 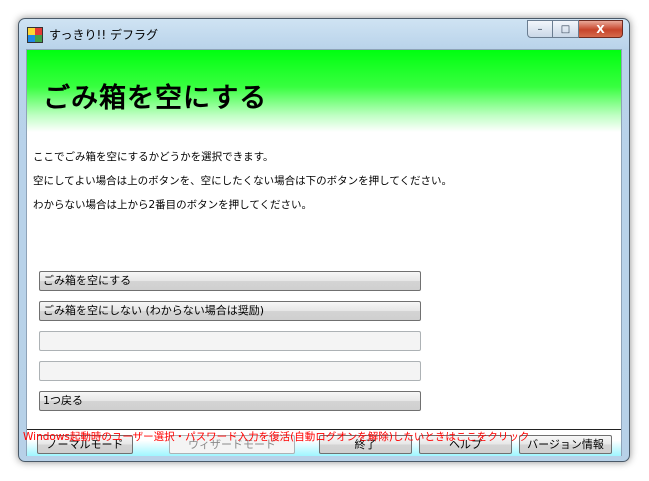 I want to click on close-icon: X, so click(x=600, y=29).